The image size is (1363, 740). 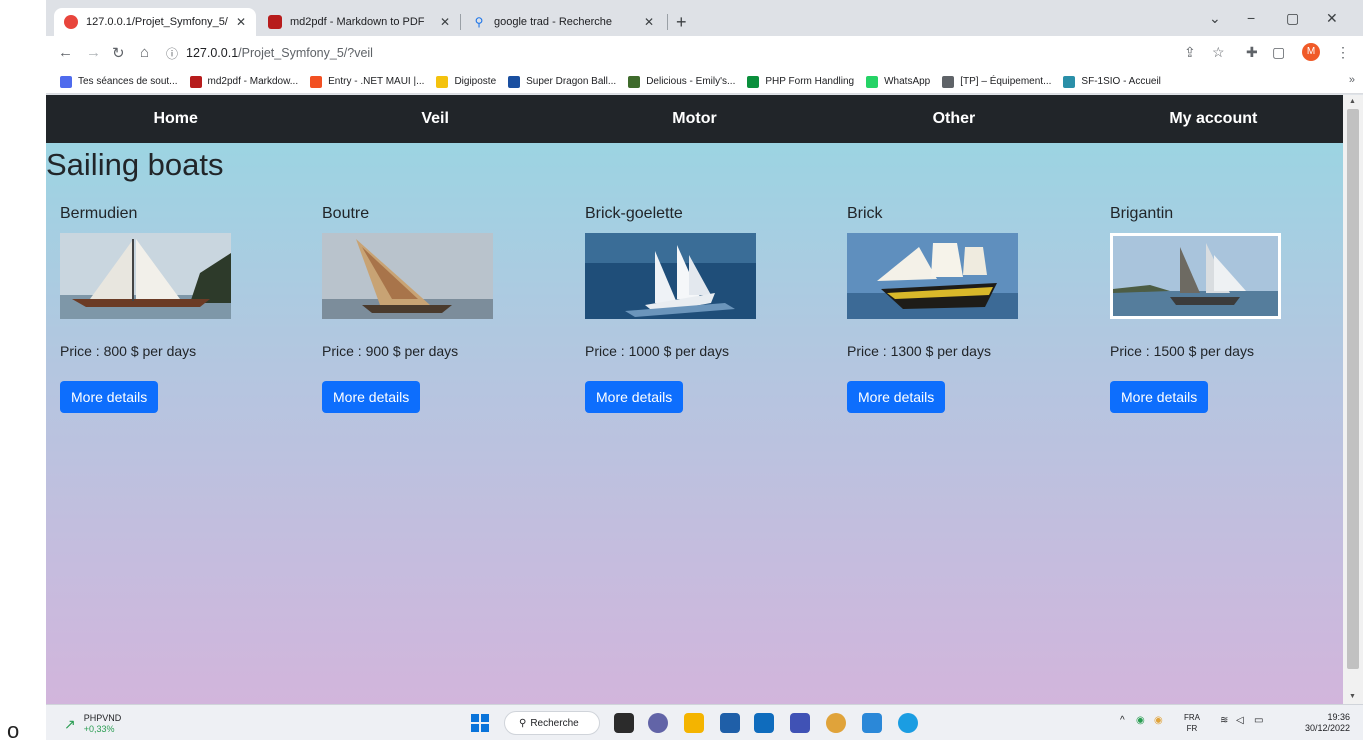 I want to click on chrome-icon, so click(x=836, y=723).